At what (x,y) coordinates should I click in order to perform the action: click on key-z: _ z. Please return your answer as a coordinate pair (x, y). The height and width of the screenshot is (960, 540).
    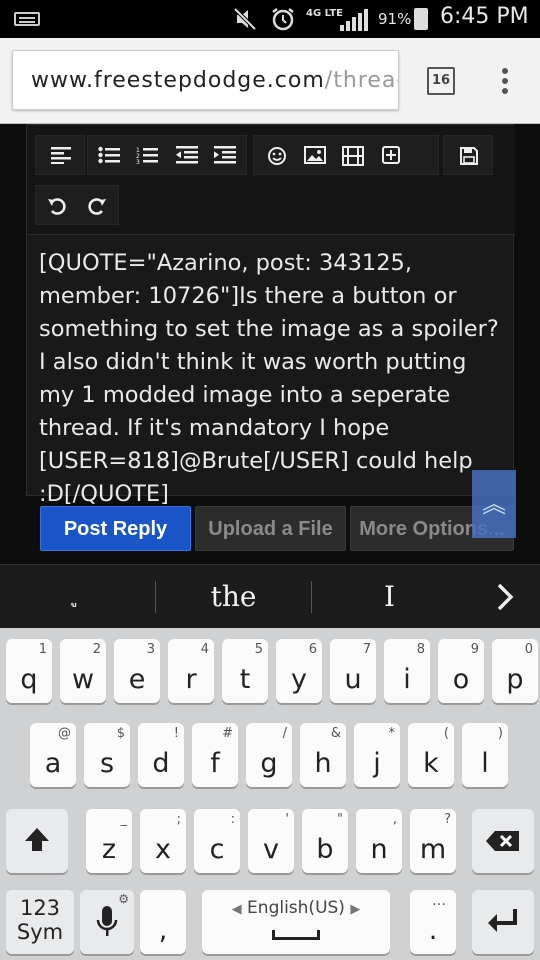
    Looking at the image, I should click on (109, 841).